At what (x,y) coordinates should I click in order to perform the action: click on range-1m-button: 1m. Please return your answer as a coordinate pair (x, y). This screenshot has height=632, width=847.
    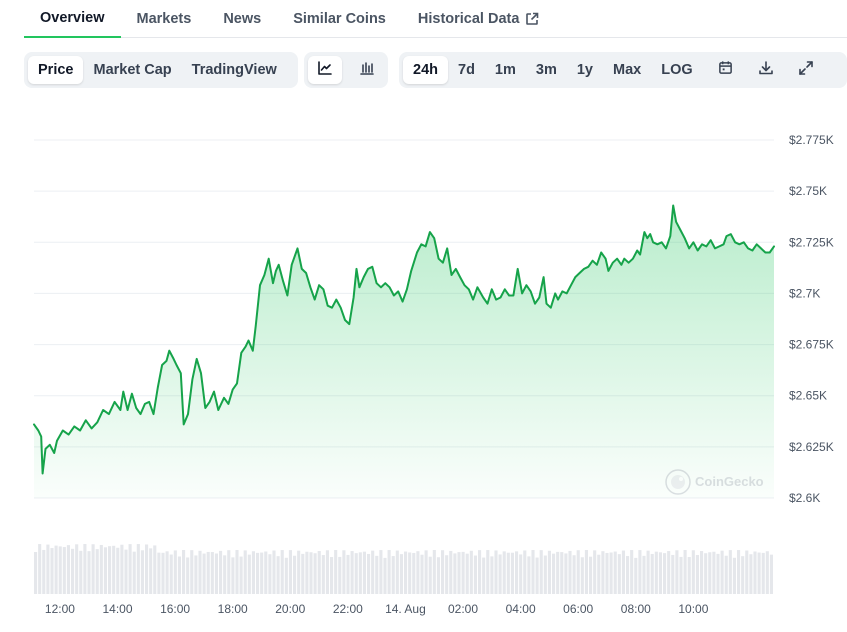
    Looking at the image, I should click on (505, 70).